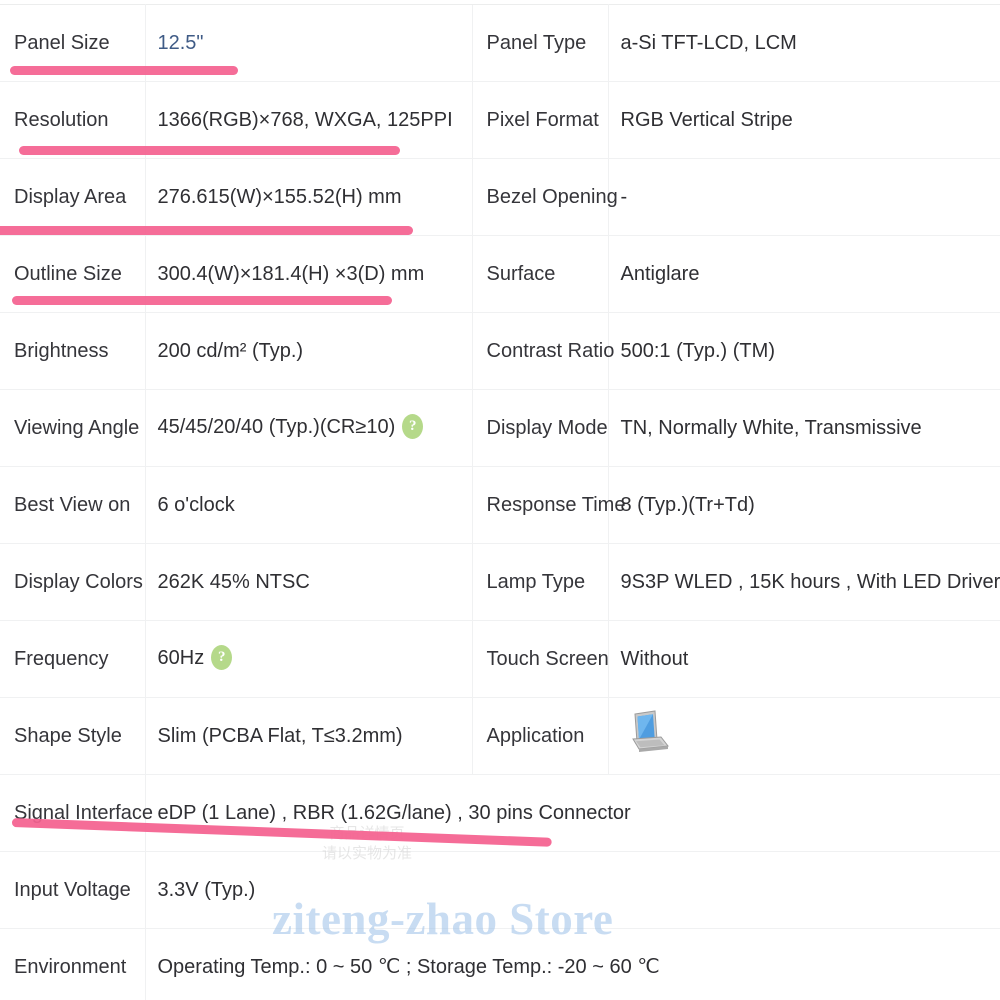  Describe the element at coordinates (804, 43) in the screenshot. I see `row-value-panel-type: a-Si TFT-LCD, LCM` at that location.